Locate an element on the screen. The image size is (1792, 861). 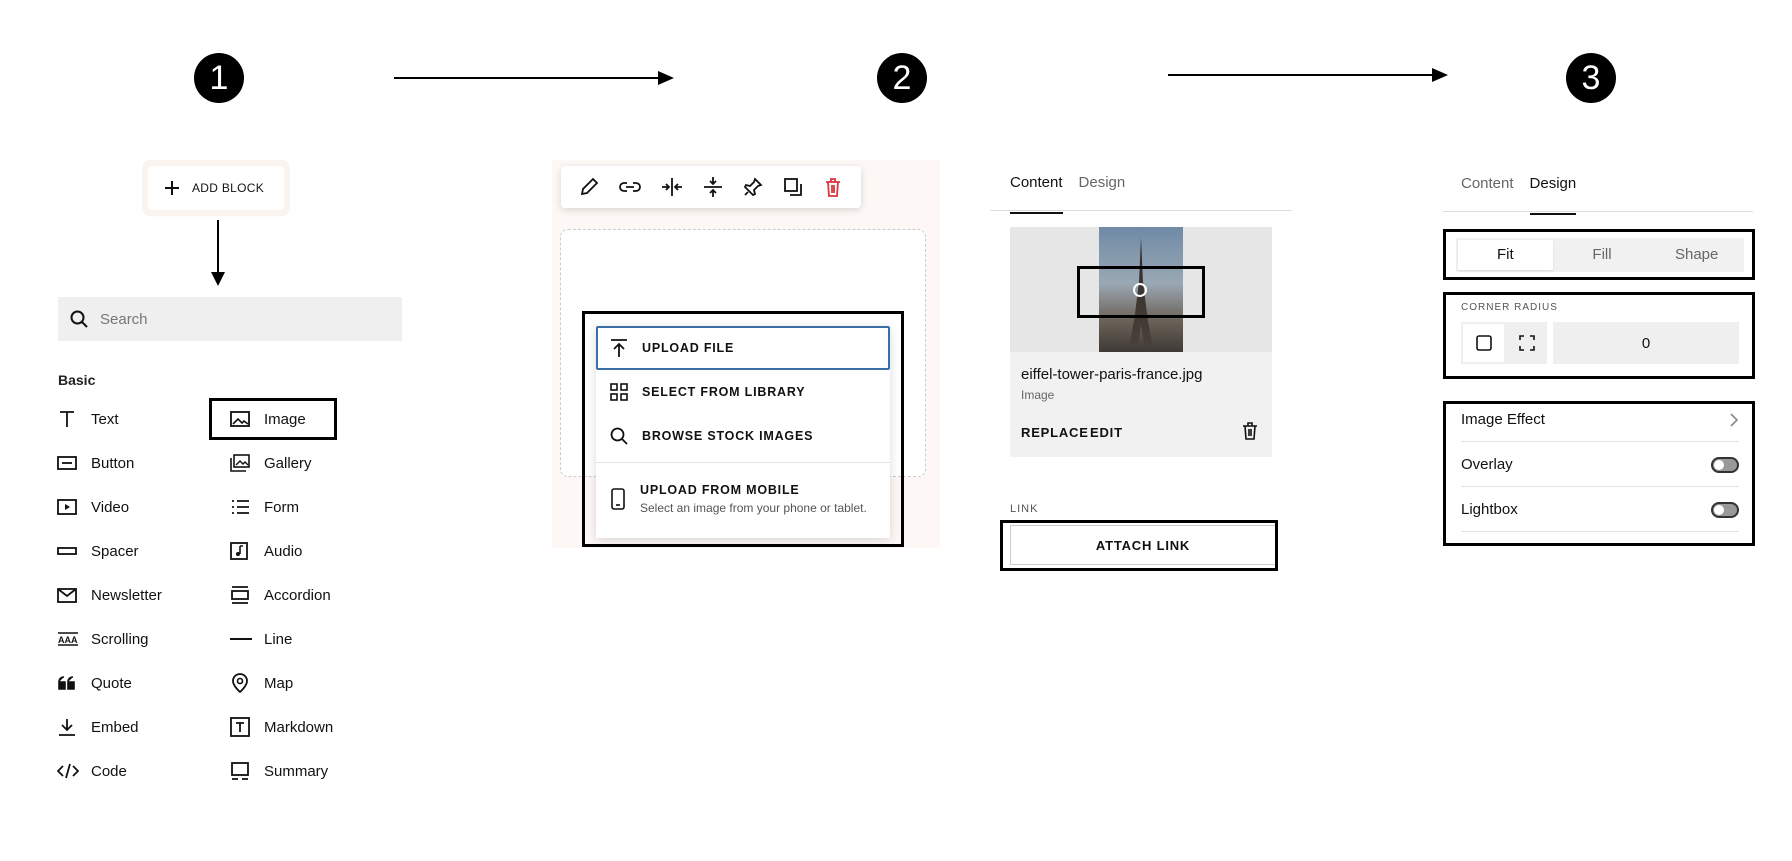
text-icon is located at coordinates (68, 419).